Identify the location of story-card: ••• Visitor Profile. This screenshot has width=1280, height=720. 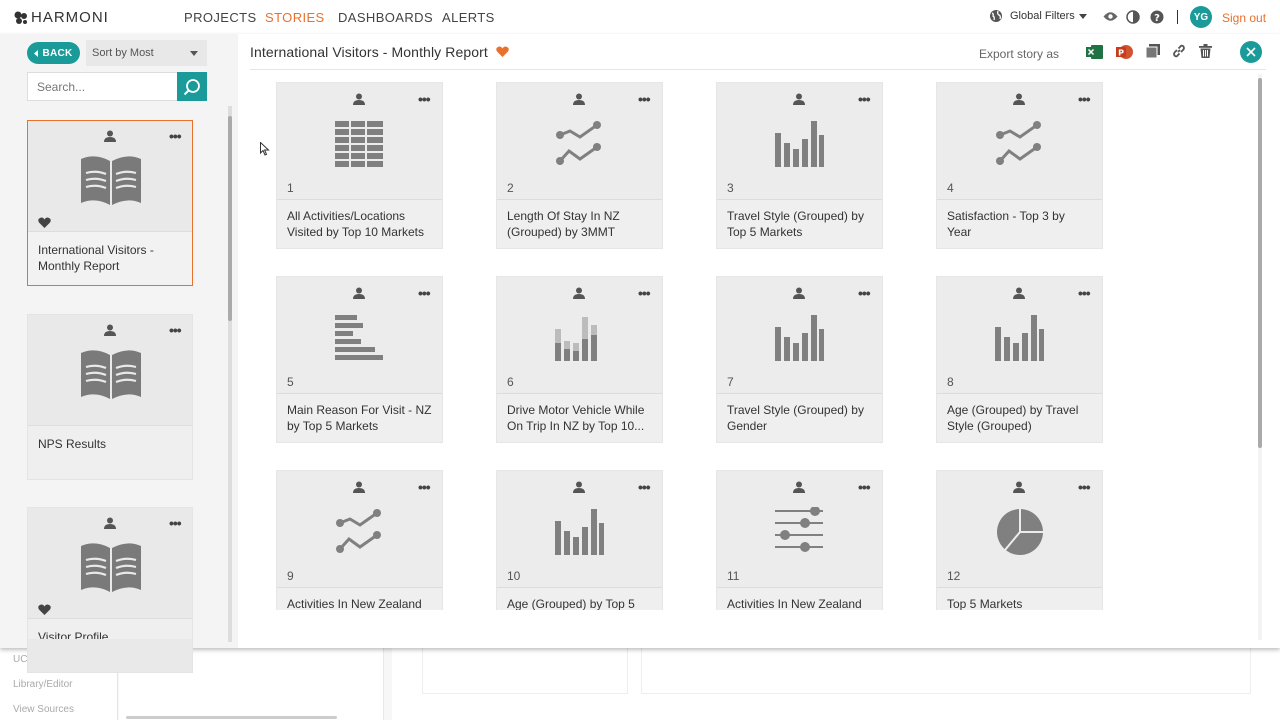
(110, 590).